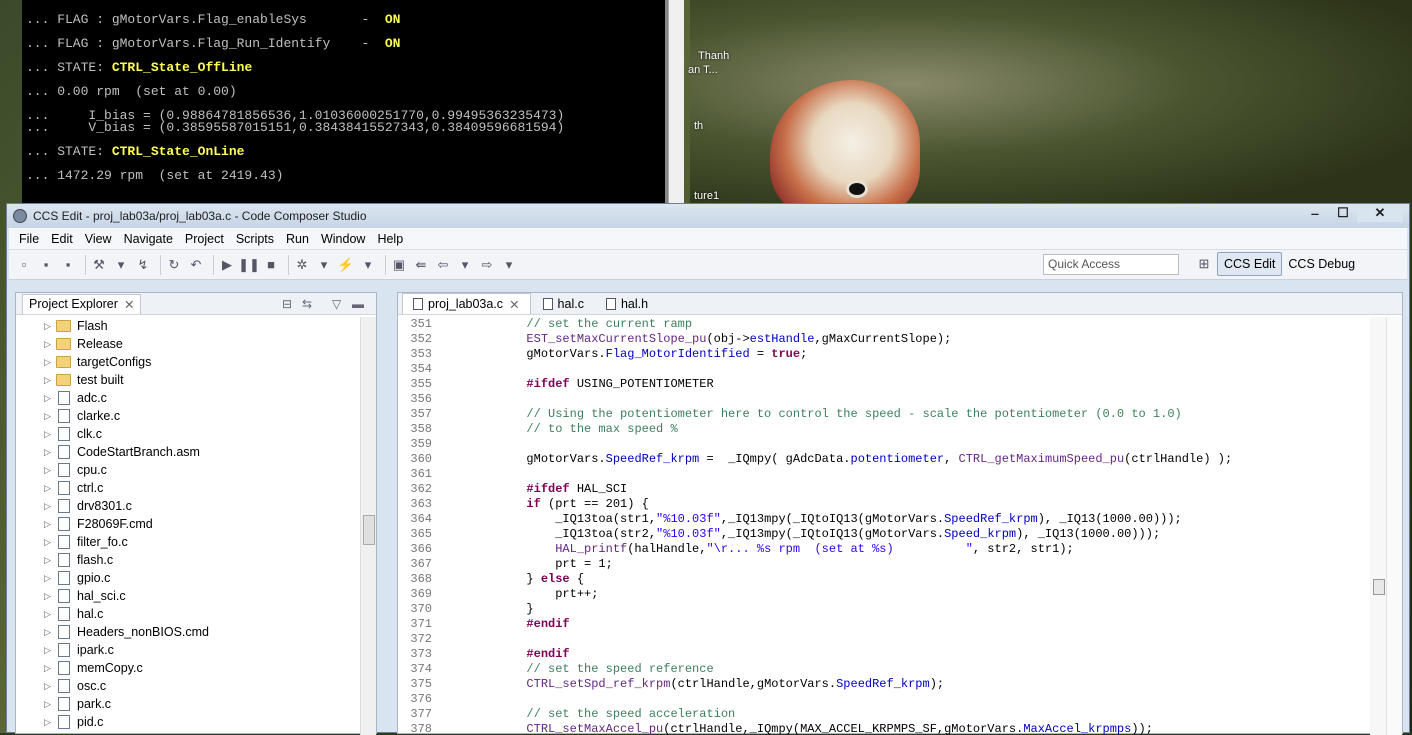 The width and height of the screenshot is (1412, 735). I want to click on tree-item: ▷ gpio.c, so click(189, 578).